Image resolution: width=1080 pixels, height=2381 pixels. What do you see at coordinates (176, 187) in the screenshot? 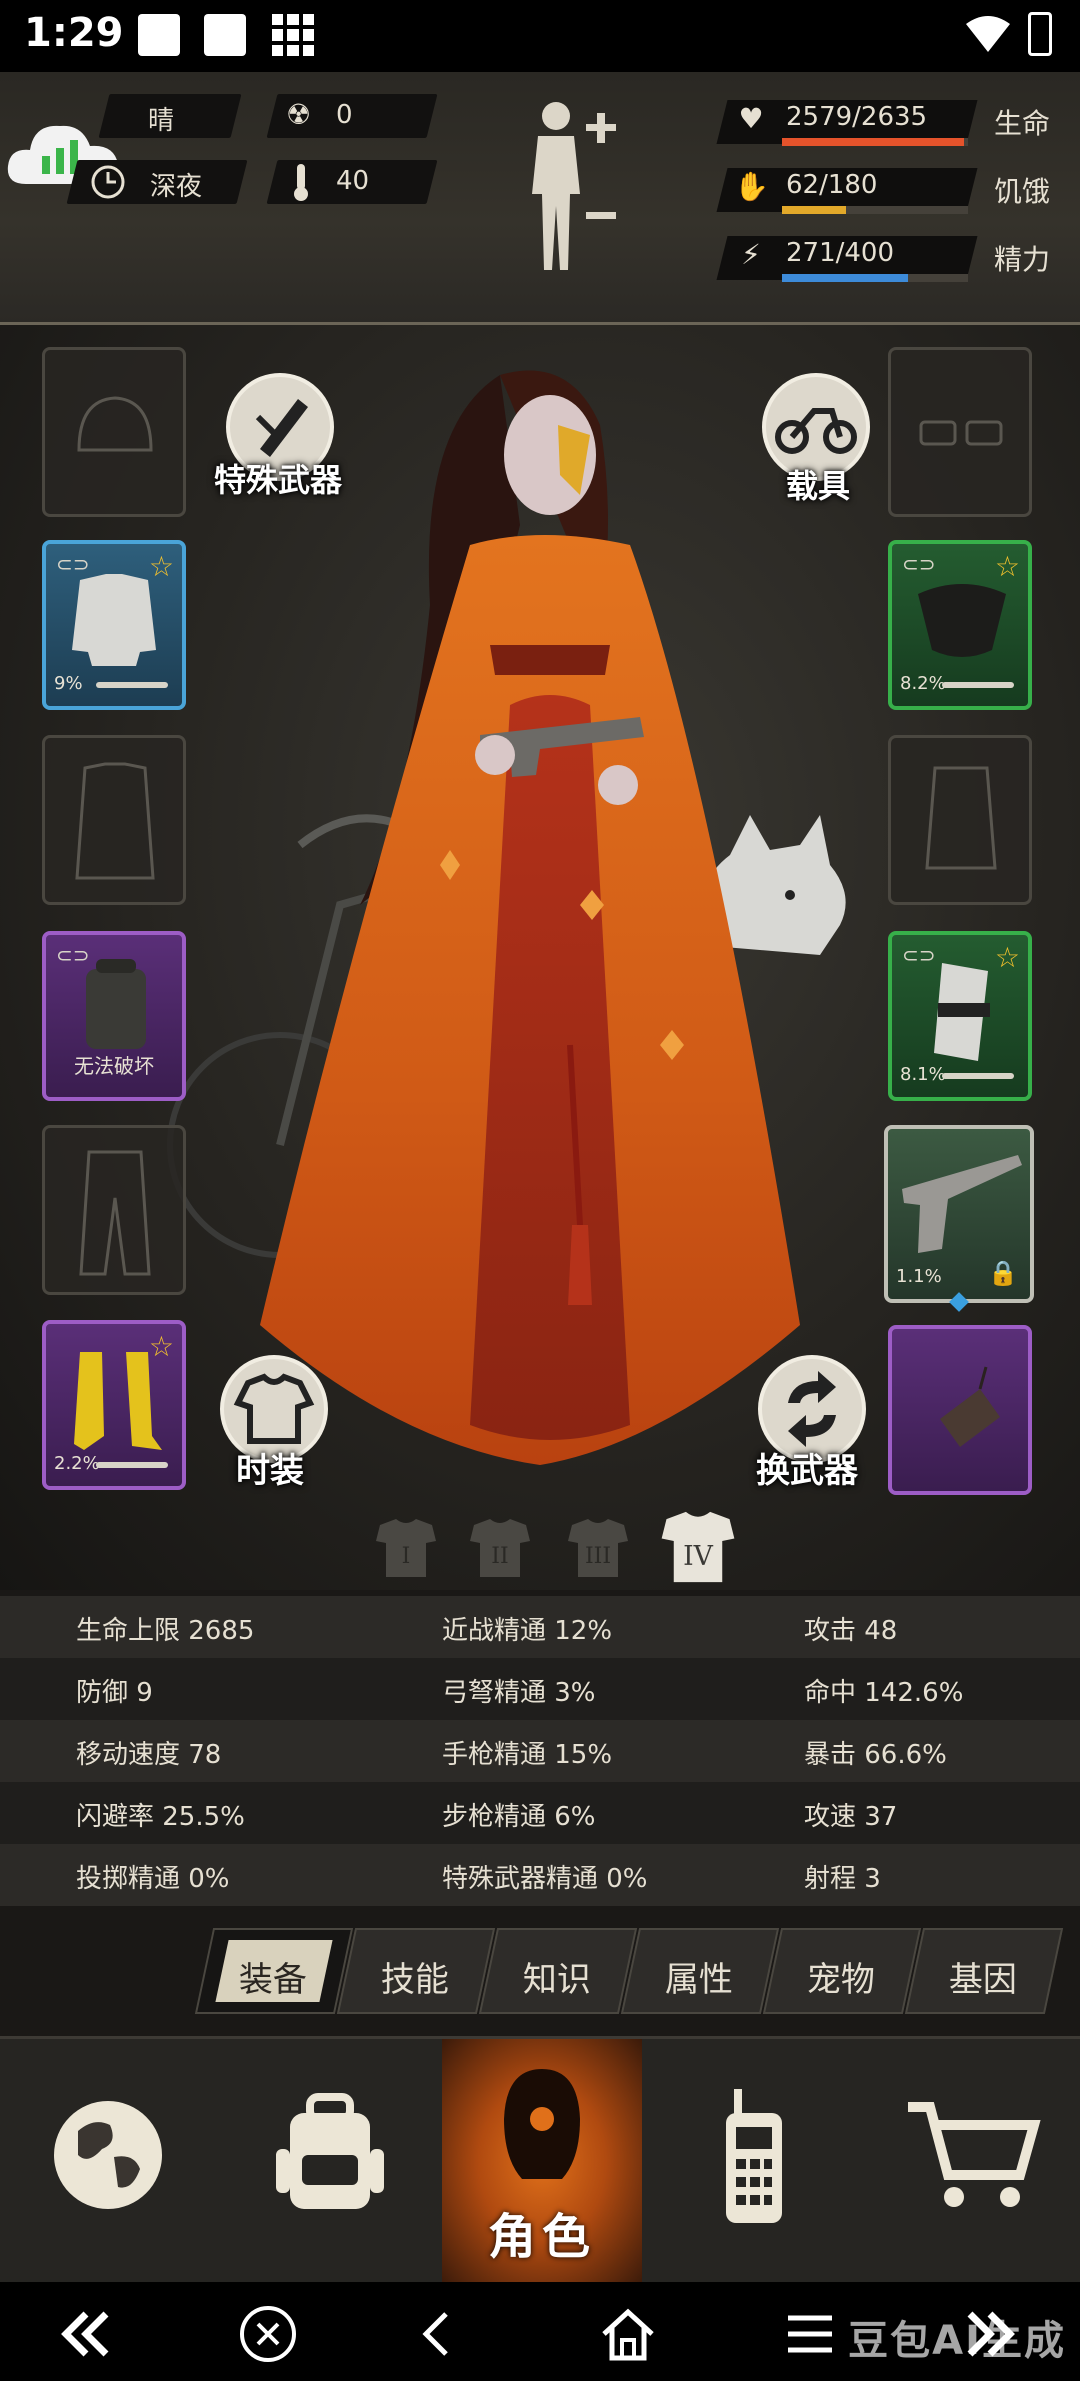
I see `time-of-day-value: 深夜` at bounding box center [176, 187].